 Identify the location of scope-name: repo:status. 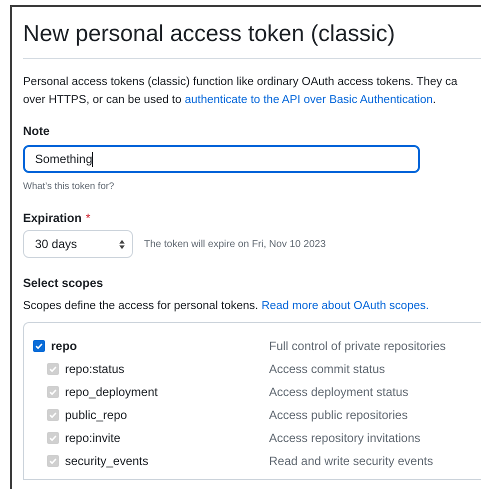
(94, 369).